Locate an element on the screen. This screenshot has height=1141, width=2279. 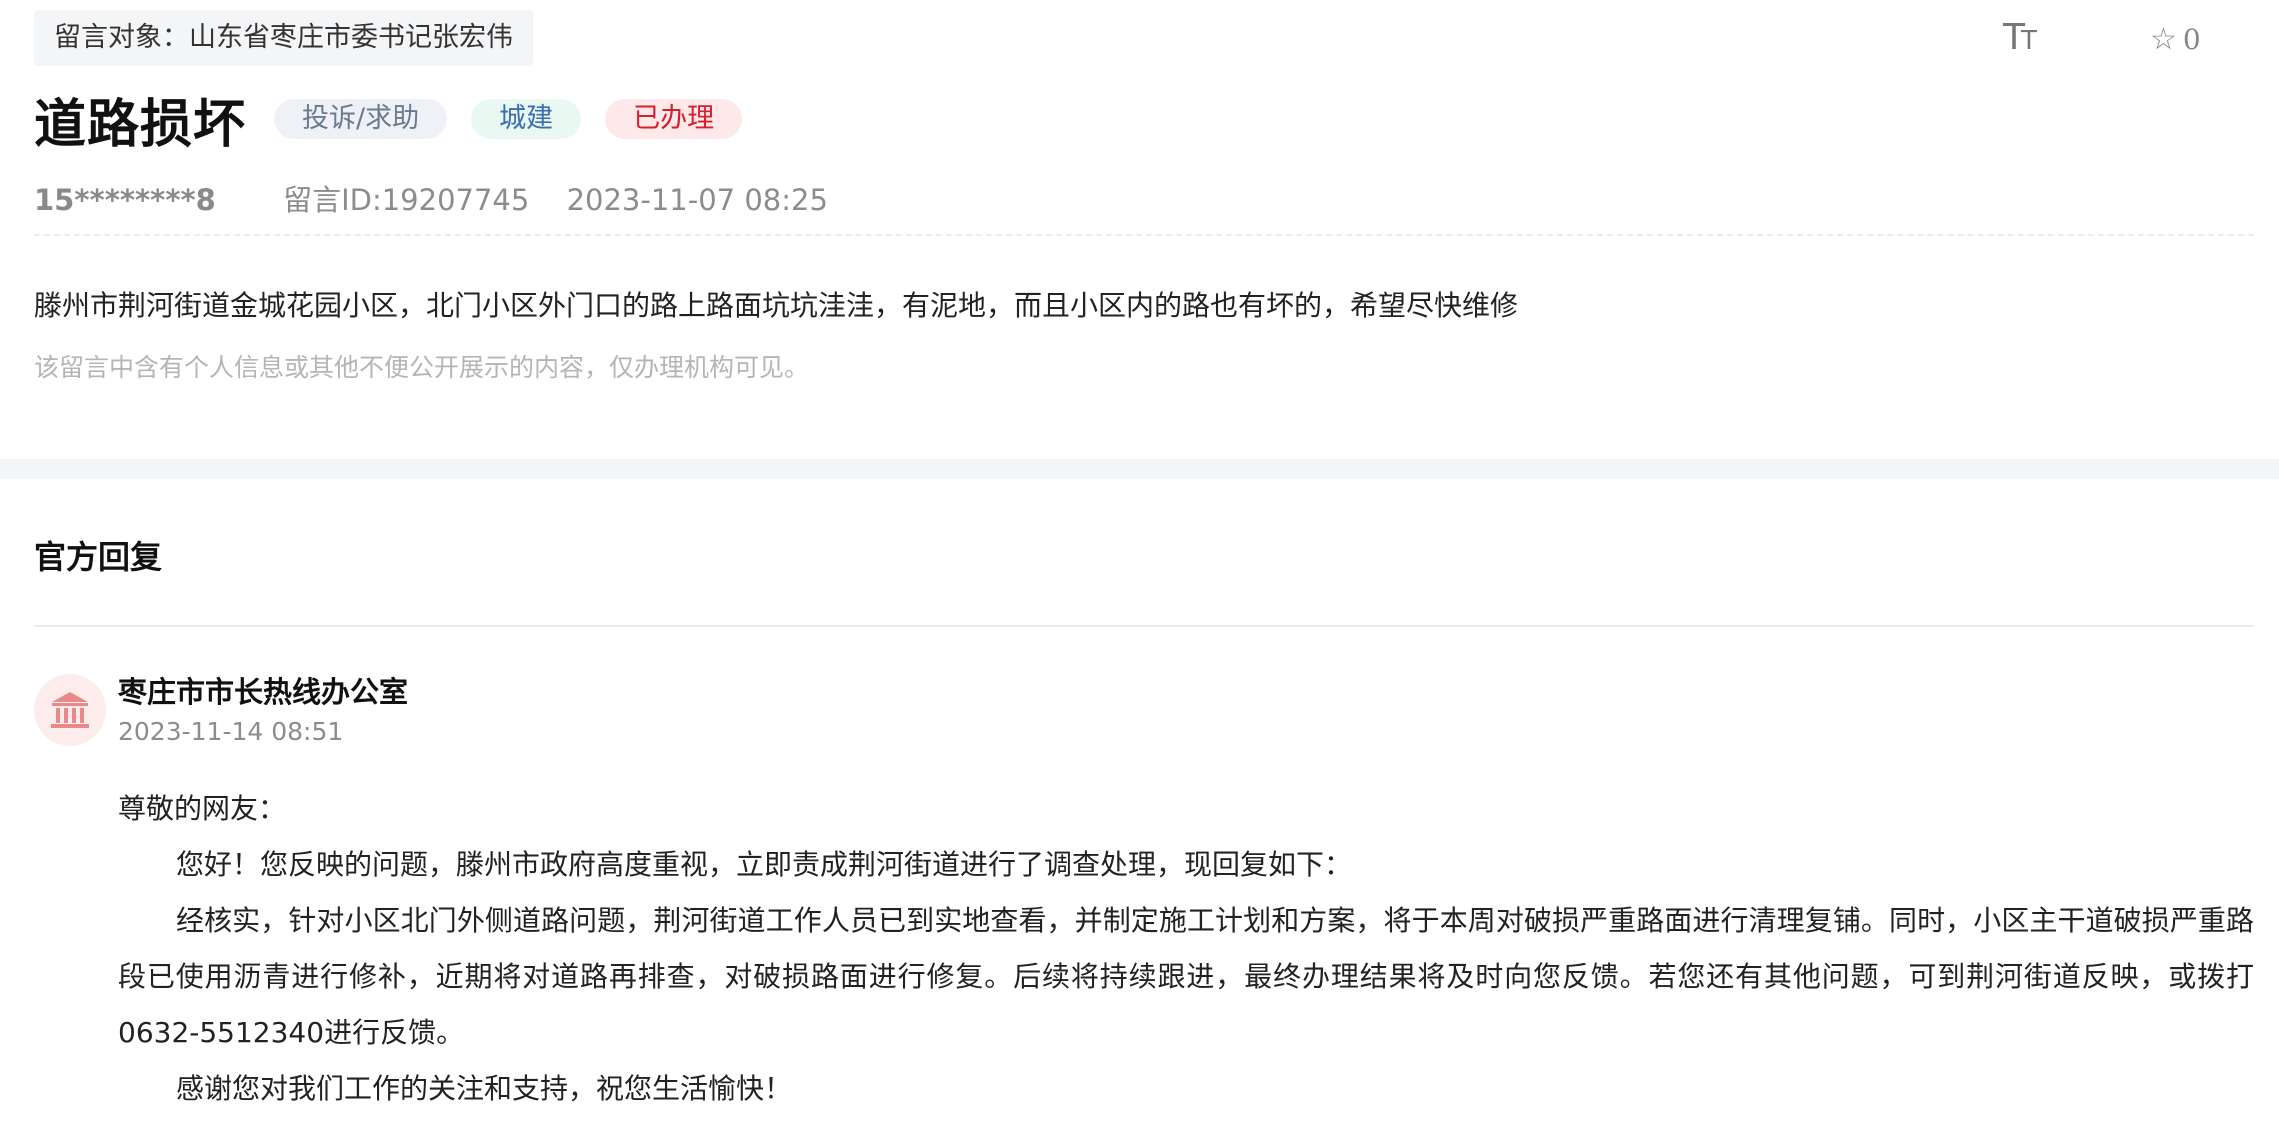
font-size-small-glyph: T is located at coordinates (2029, 41).